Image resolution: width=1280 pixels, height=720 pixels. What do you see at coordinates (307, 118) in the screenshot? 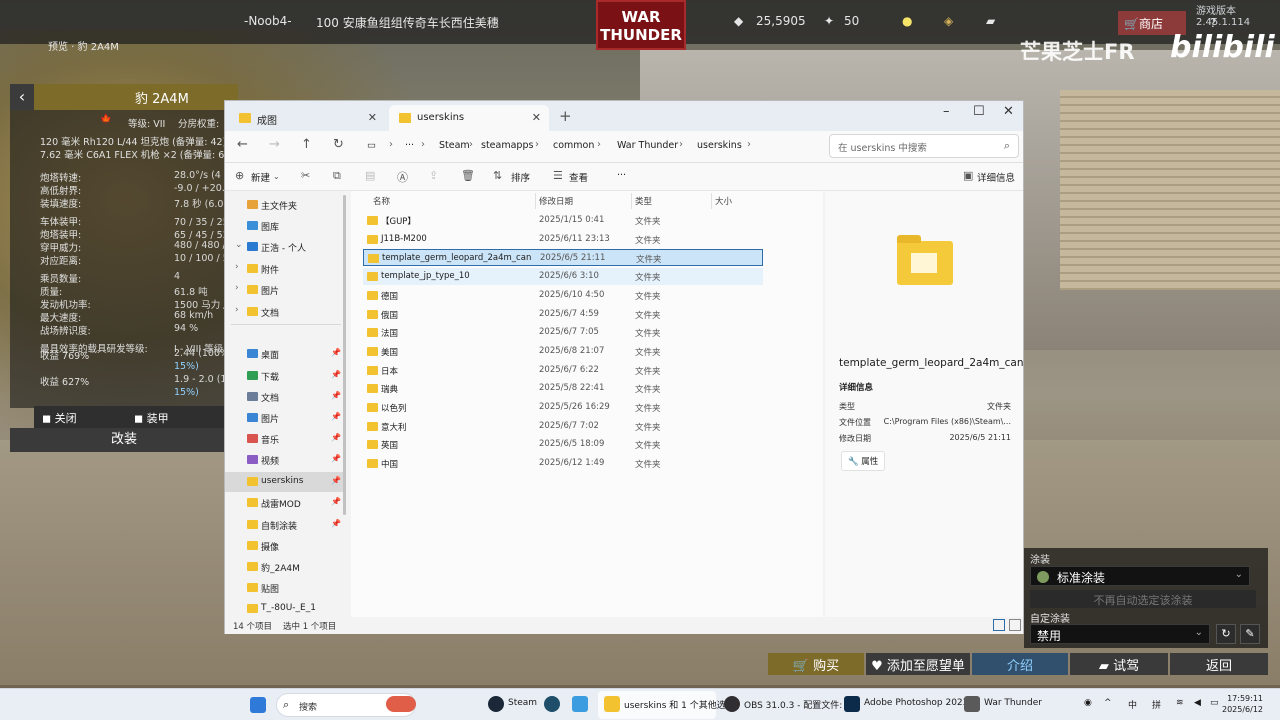
I see `tab-chengtu: 成图 ✕` at bounding box center [307, 118].